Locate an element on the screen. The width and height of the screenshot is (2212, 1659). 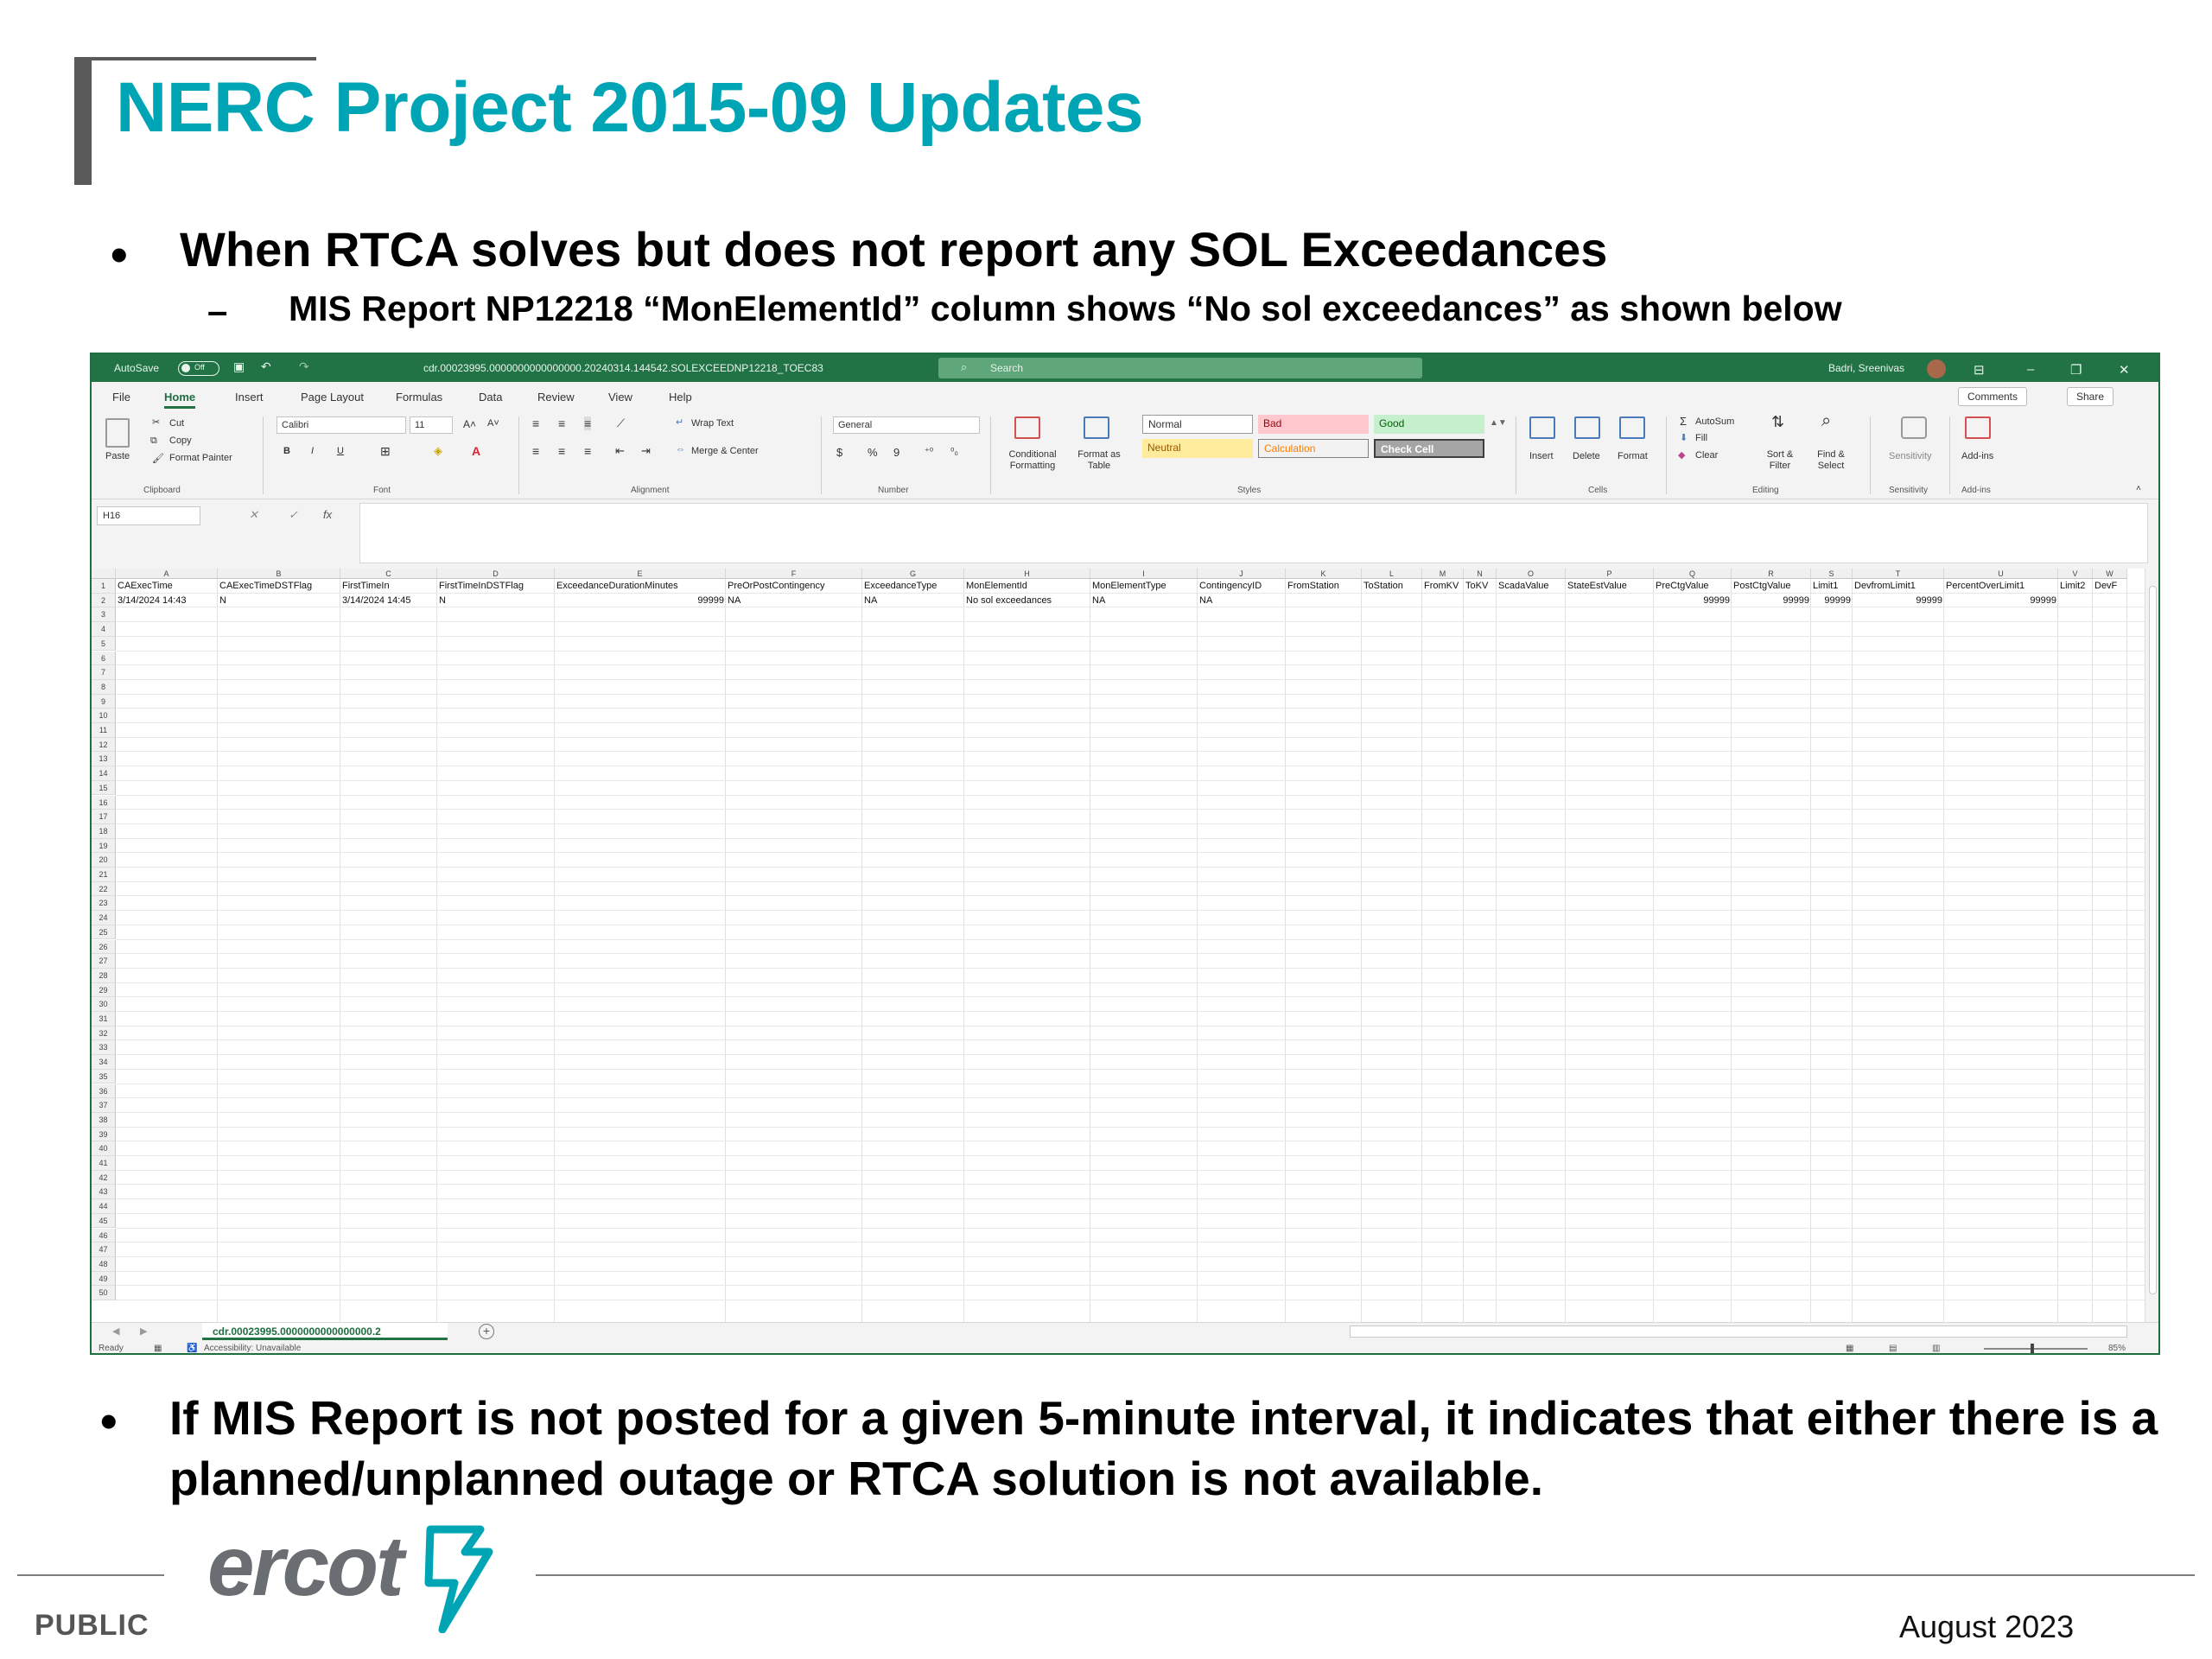
row-header: 25 is located at coordinates (104, 932).